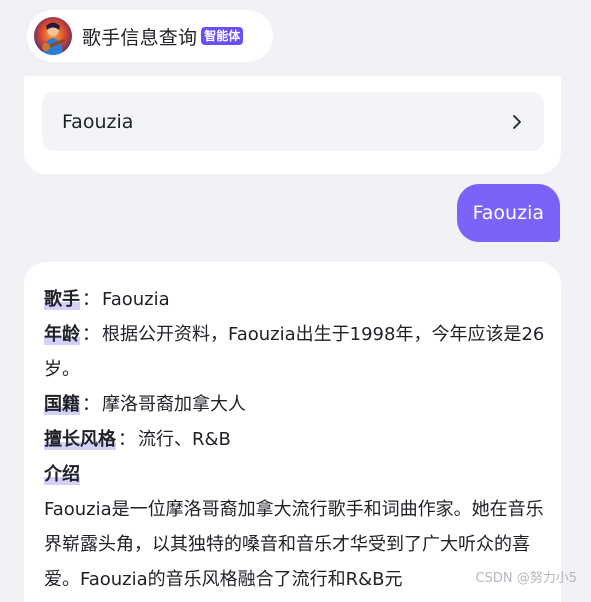 This screenshot has height=602, width=591. What do you see at coordinates (53, 36) in the screenshot?
I see `agent-avatar` at bounding box center [53, 36].